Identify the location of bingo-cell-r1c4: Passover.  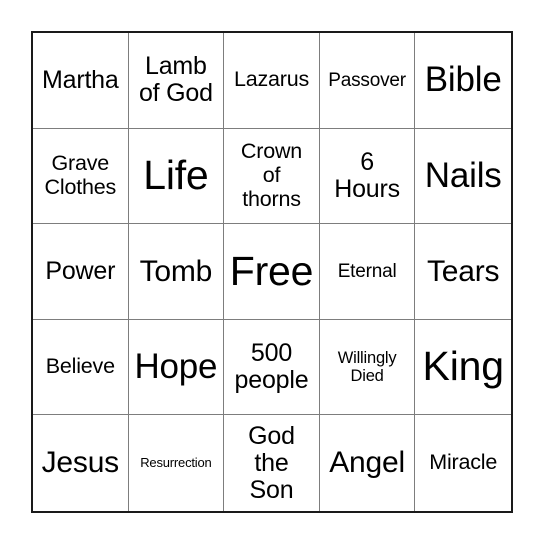
(367, 81).